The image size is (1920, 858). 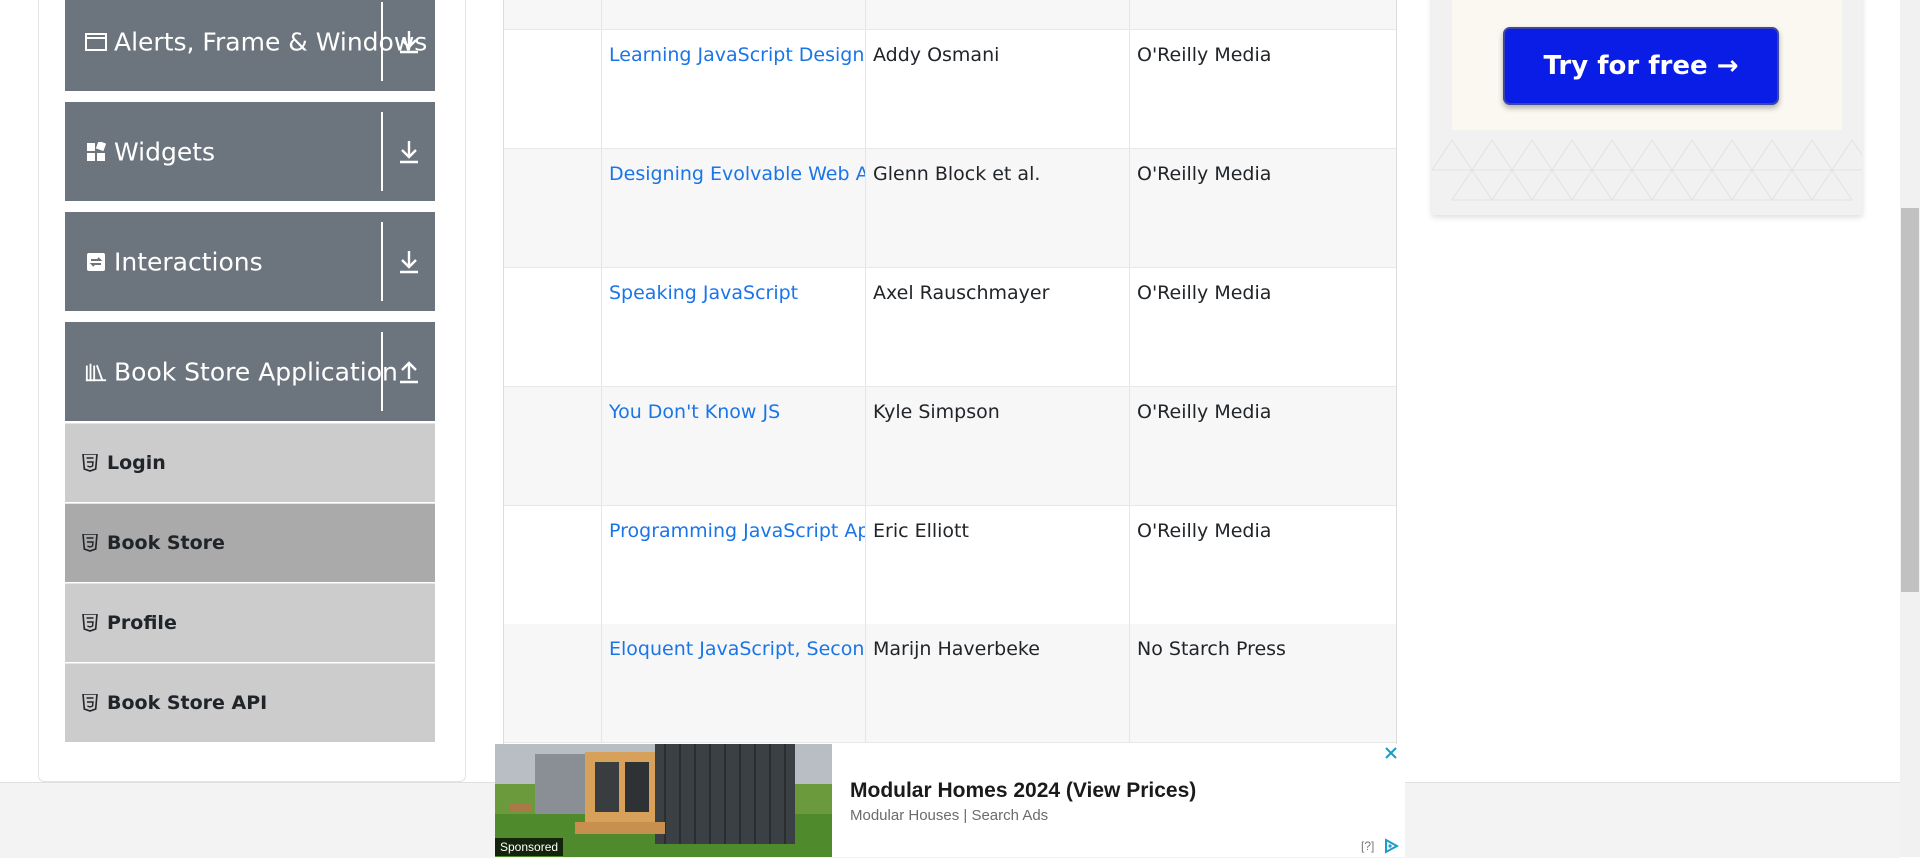 I want to click on book-author: Axel Rauschmayer, so click(x=961, y=293).